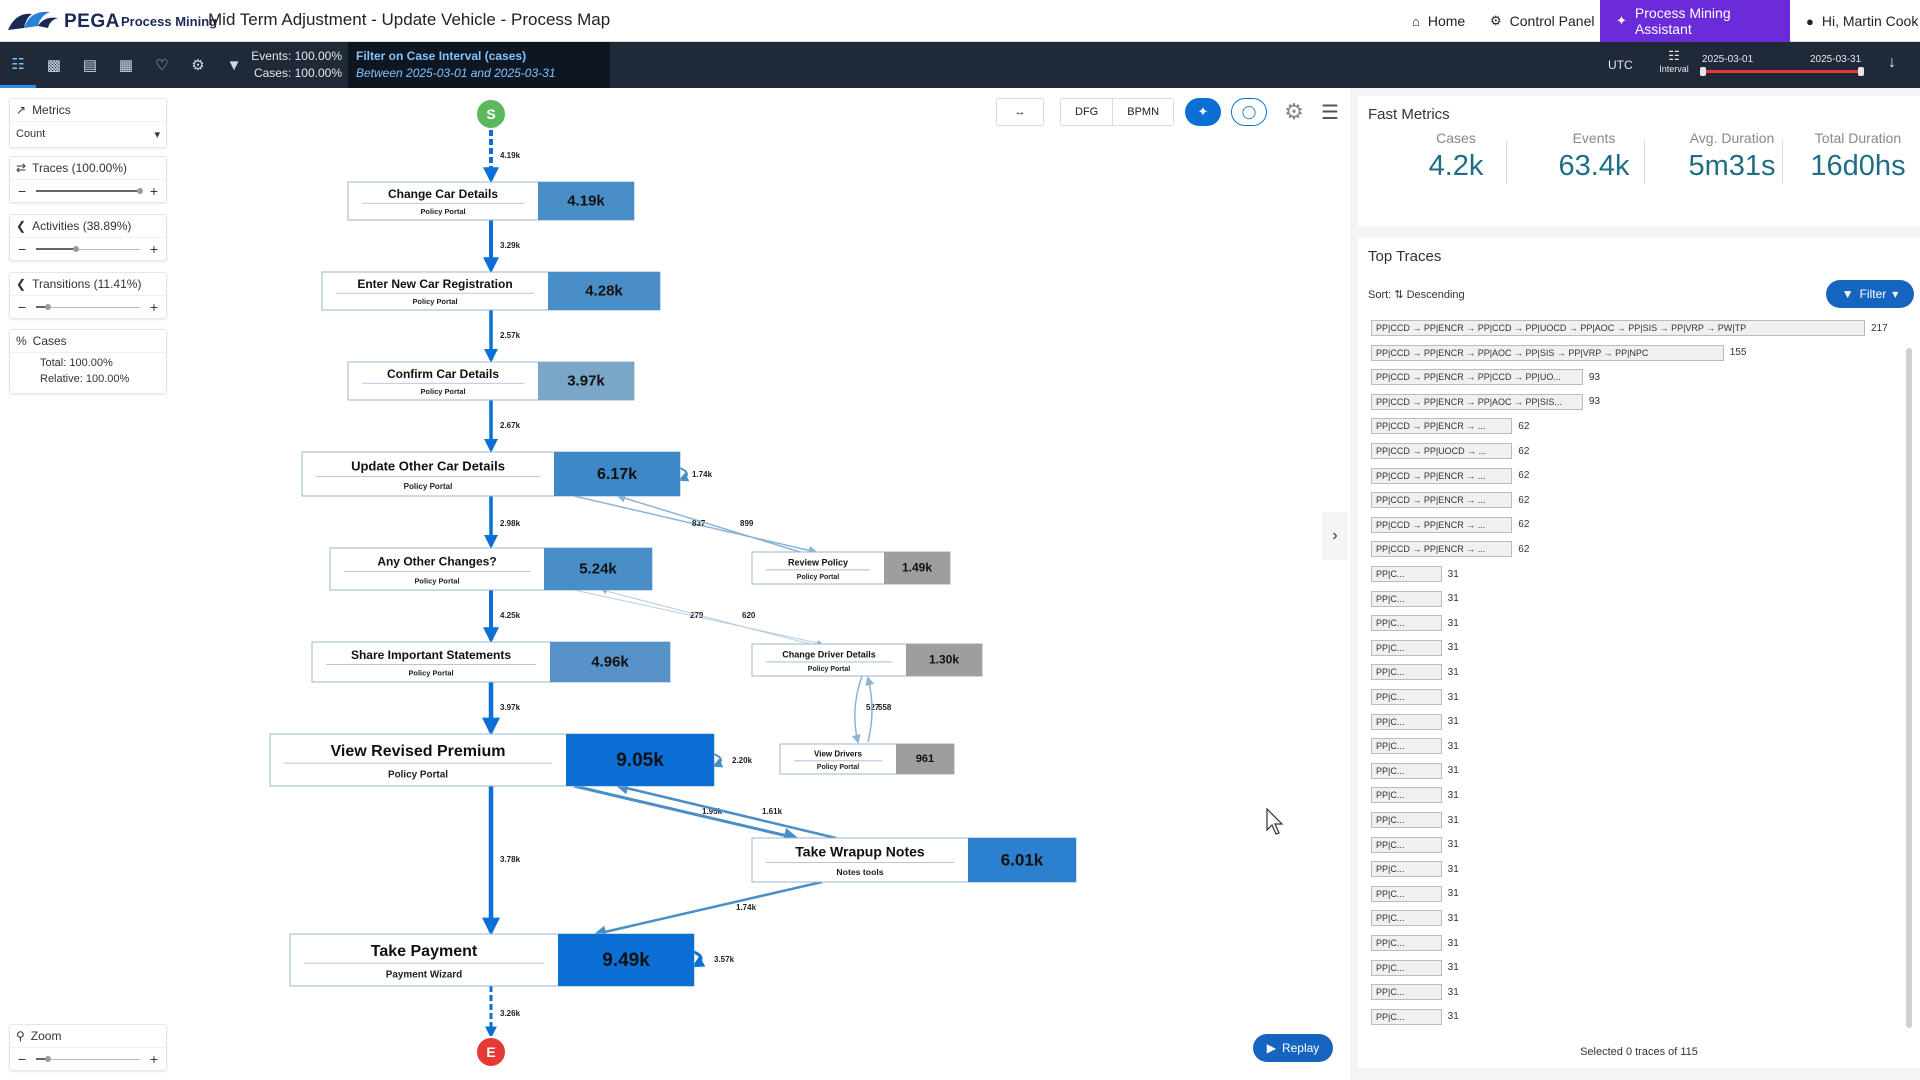 The image size is (1920, 1080). Describe the element at coordinates (1782, 71) in the screenshot. I see `date-range-slider` at that location.